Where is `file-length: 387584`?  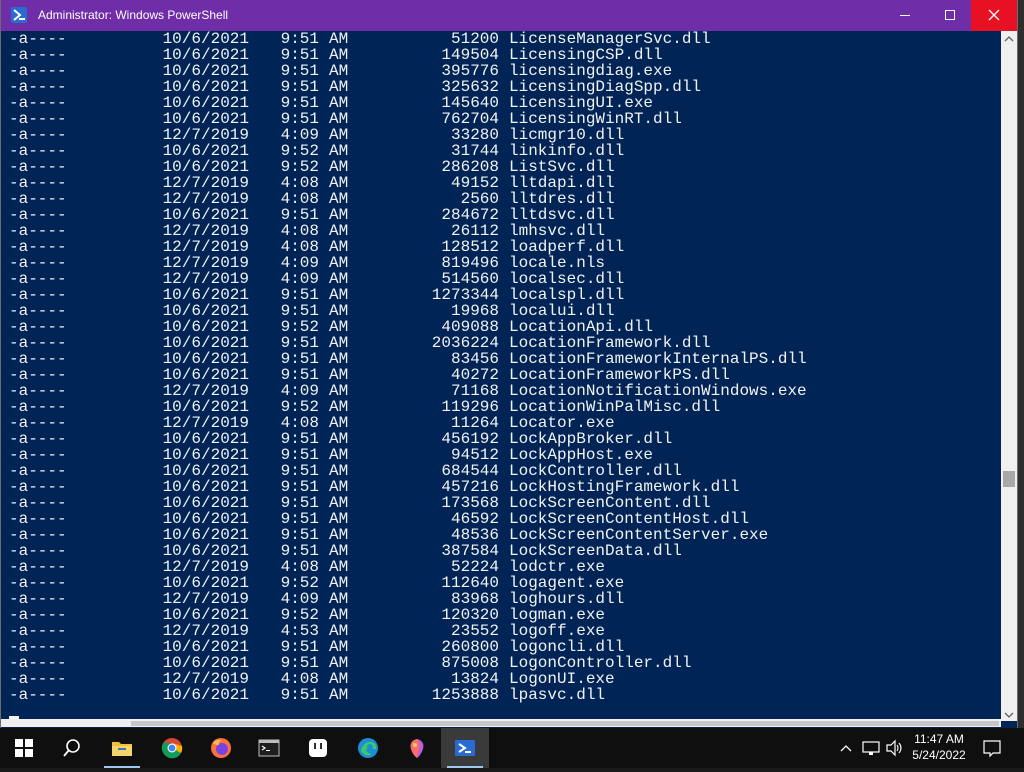 file-length: 387584 is located at coordinates (470, 551).